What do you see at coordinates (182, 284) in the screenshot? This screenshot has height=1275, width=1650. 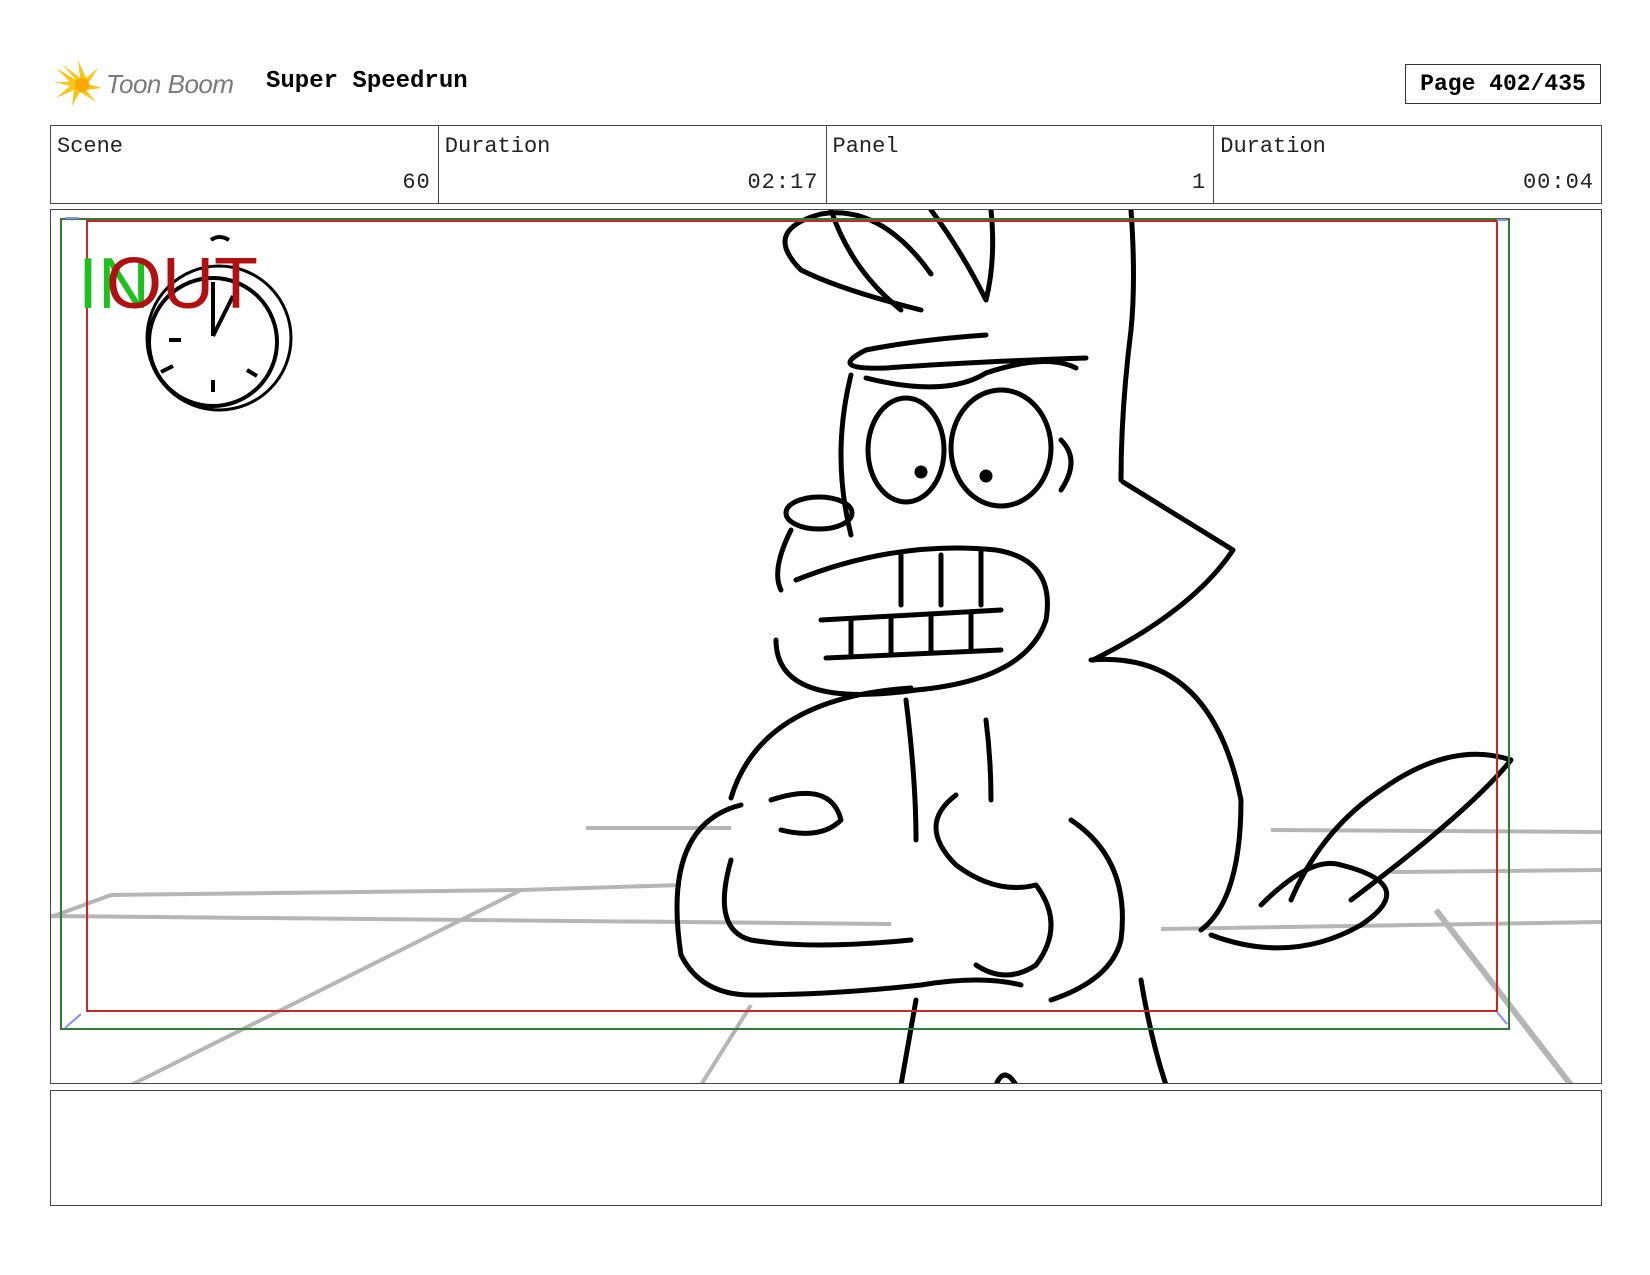 I see `out-marker: OUT` at bounding box center [182, 284].